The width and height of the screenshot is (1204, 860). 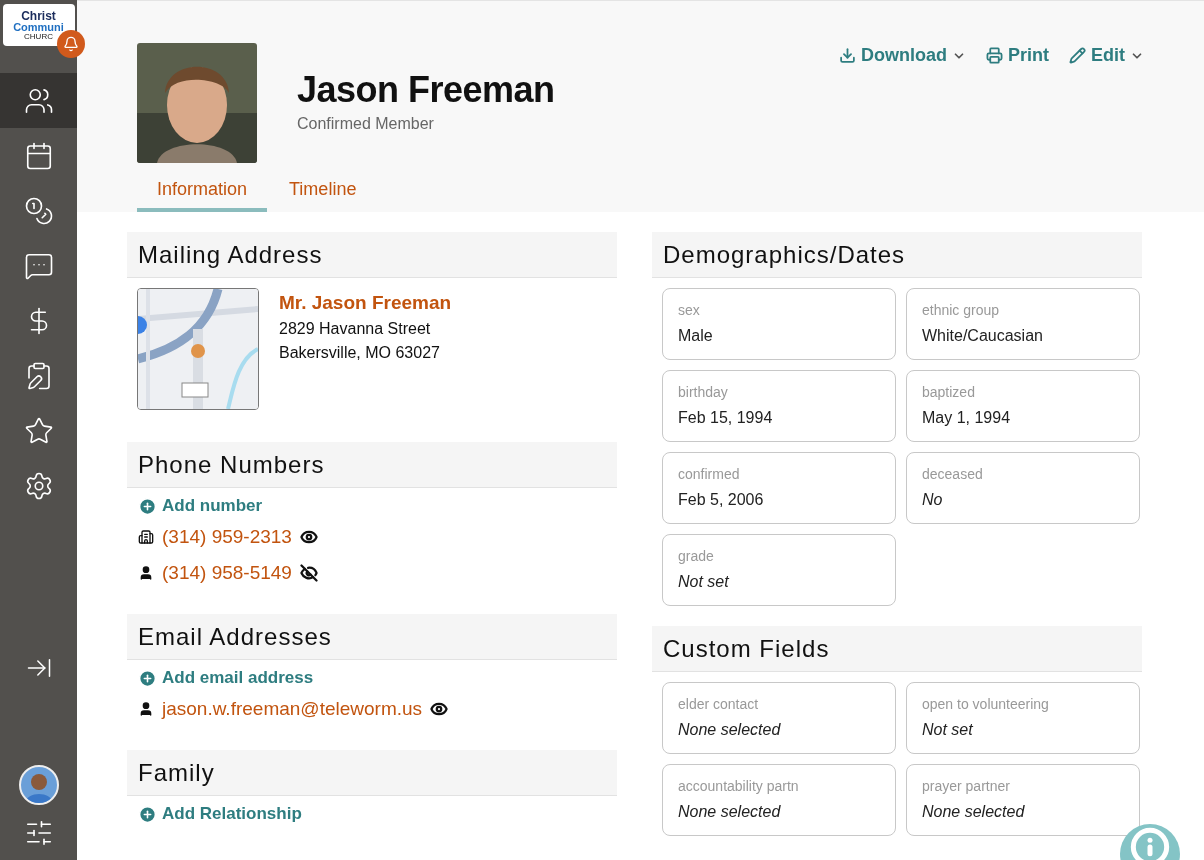 What do you see at coordinates (719, 704) in the screenshot?
I see `field-label: elder contact` at bounding box center [719, 704].